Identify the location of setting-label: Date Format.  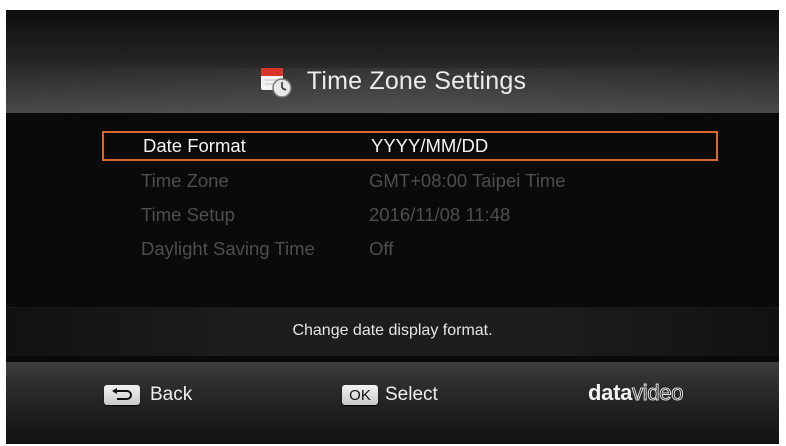
(194, 145).